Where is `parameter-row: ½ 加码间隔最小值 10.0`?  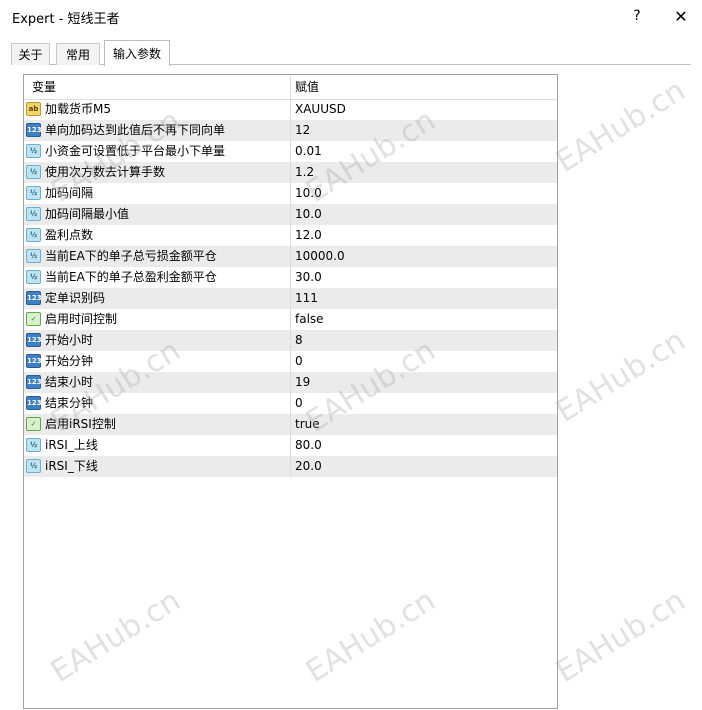 parameter-row: ½ 加码间隔最小值 10.0 is located at coordinates (290, 214).